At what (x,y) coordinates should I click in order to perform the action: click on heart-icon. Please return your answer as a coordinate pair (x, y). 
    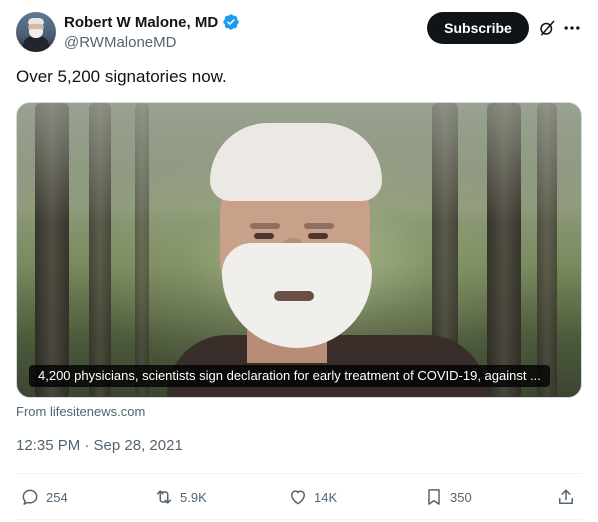
    Looking at the image, I should click on (298, 497).